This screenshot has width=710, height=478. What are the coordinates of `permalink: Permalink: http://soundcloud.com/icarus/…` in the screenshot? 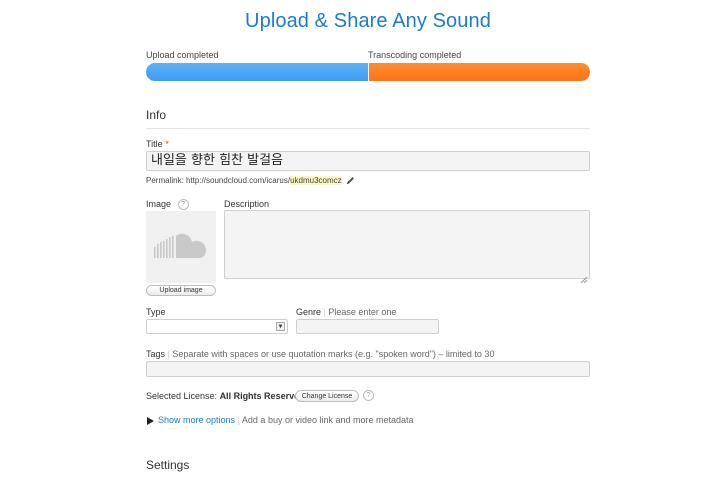 It's located at (250, 180).